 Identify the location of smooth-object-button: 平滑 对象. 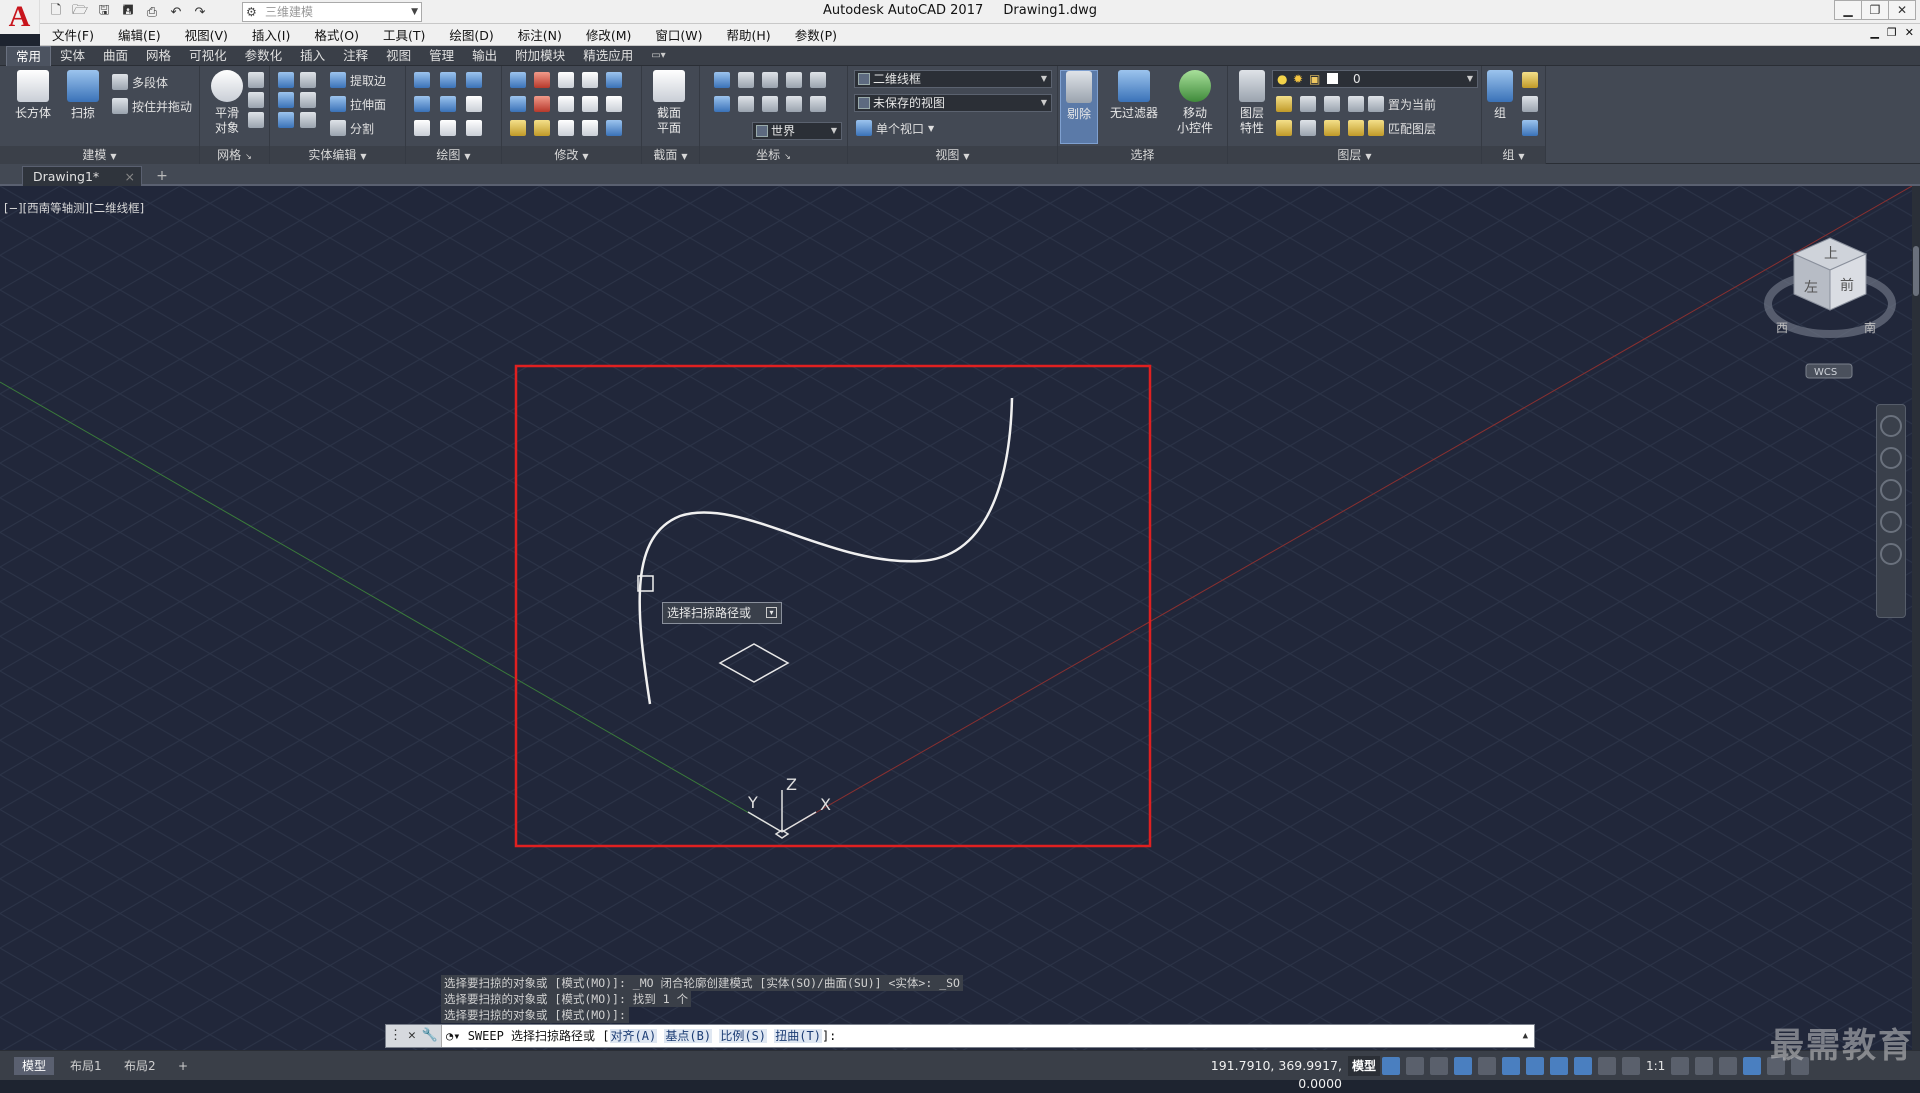
(227, 107).